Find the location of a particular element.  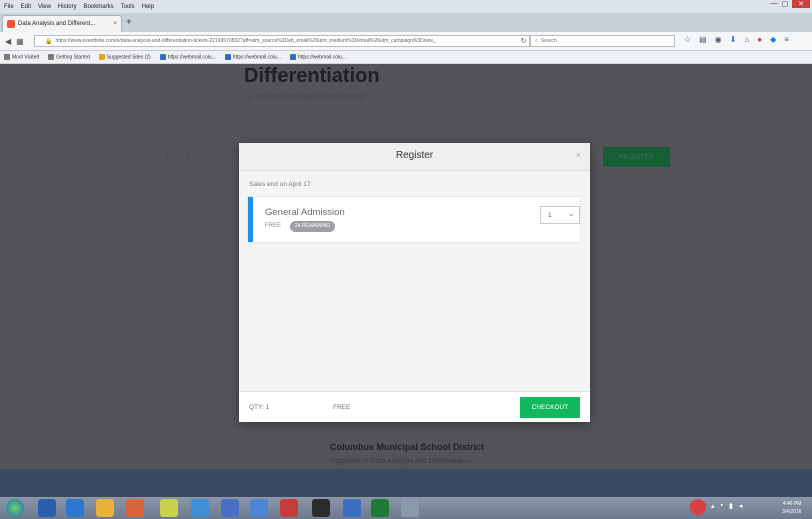

tray-flag-icon: ▪ is located at coordinates (722, 506).